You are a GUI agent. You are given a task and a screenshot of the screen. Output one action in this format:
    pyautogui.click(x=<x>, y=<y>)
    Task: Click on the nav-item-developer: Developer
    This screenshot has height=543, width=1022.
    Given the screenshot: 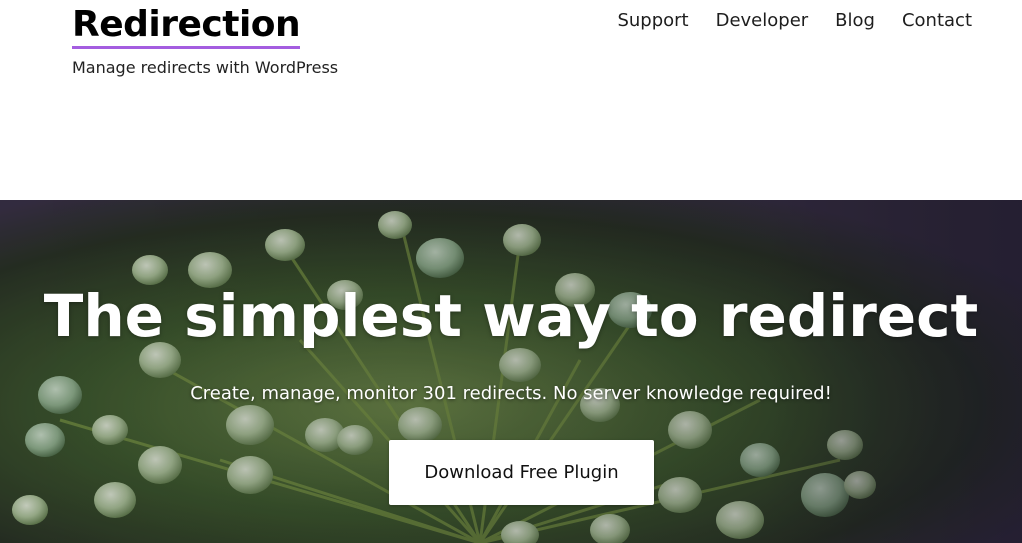 What is the action you would take?
    pyautogui.click(x=762, y=21)
    